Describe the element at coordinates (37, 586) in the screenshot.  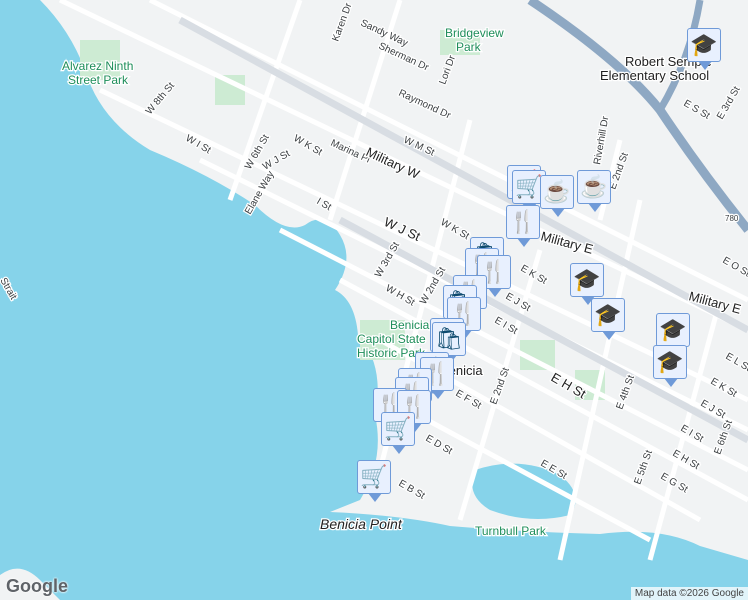
I see `google-logo: Google` at that location.